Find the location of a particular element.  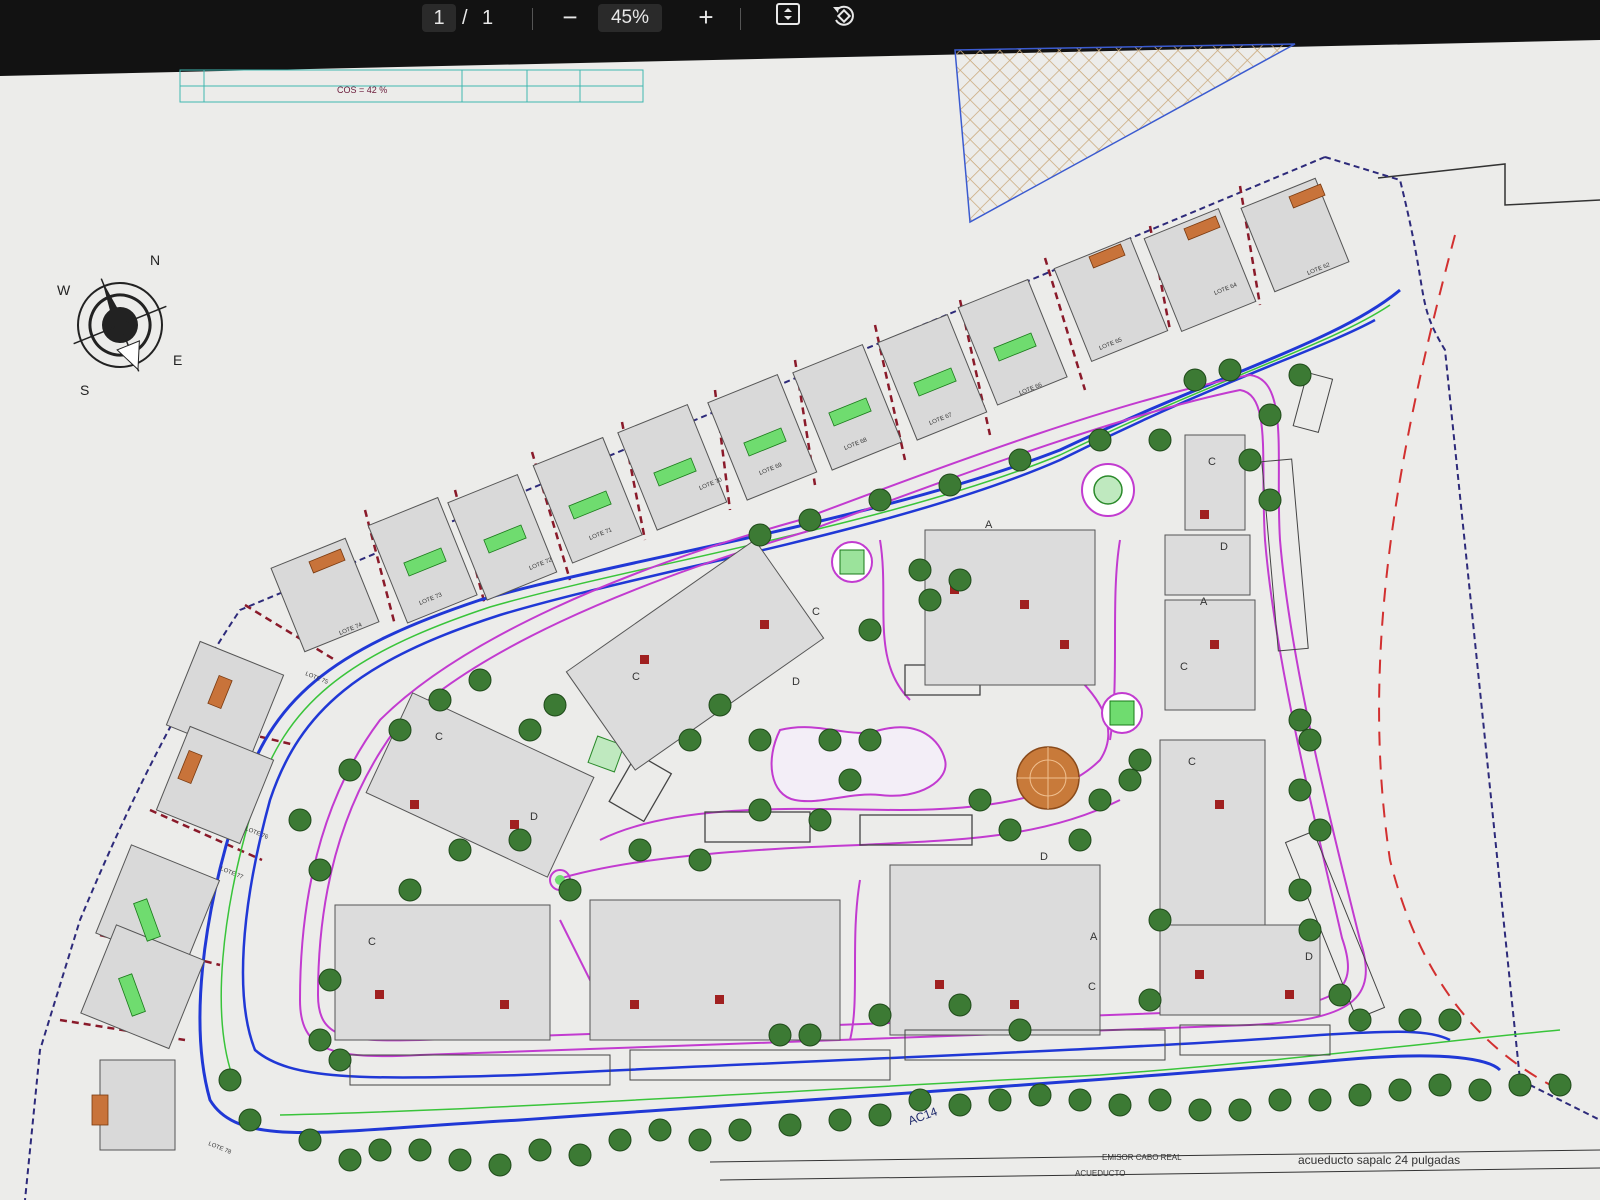

compass-west-label: W is located at coordinates (64, 290).